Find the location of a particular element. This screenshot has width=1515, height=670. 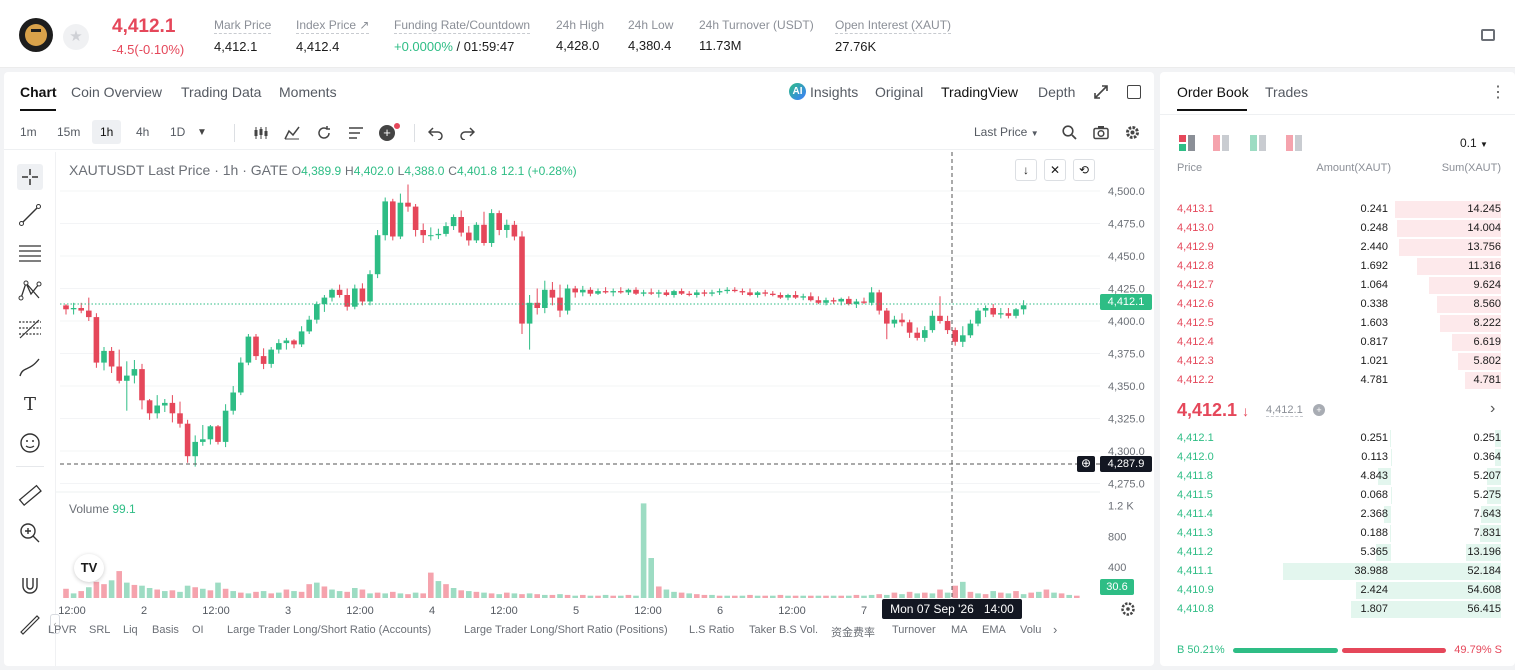

lock-drawing-icon is located at coordinates (30, 623).